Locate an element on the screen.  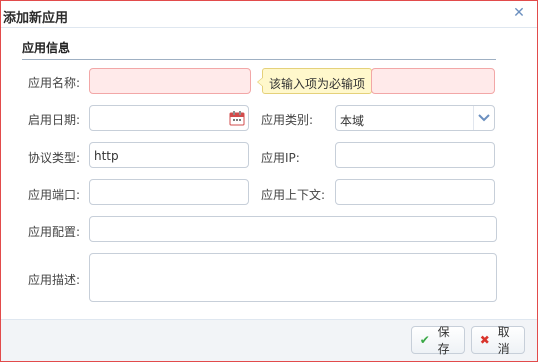
app-ip-label: 应用IP: is located at coordinates (280, 158).